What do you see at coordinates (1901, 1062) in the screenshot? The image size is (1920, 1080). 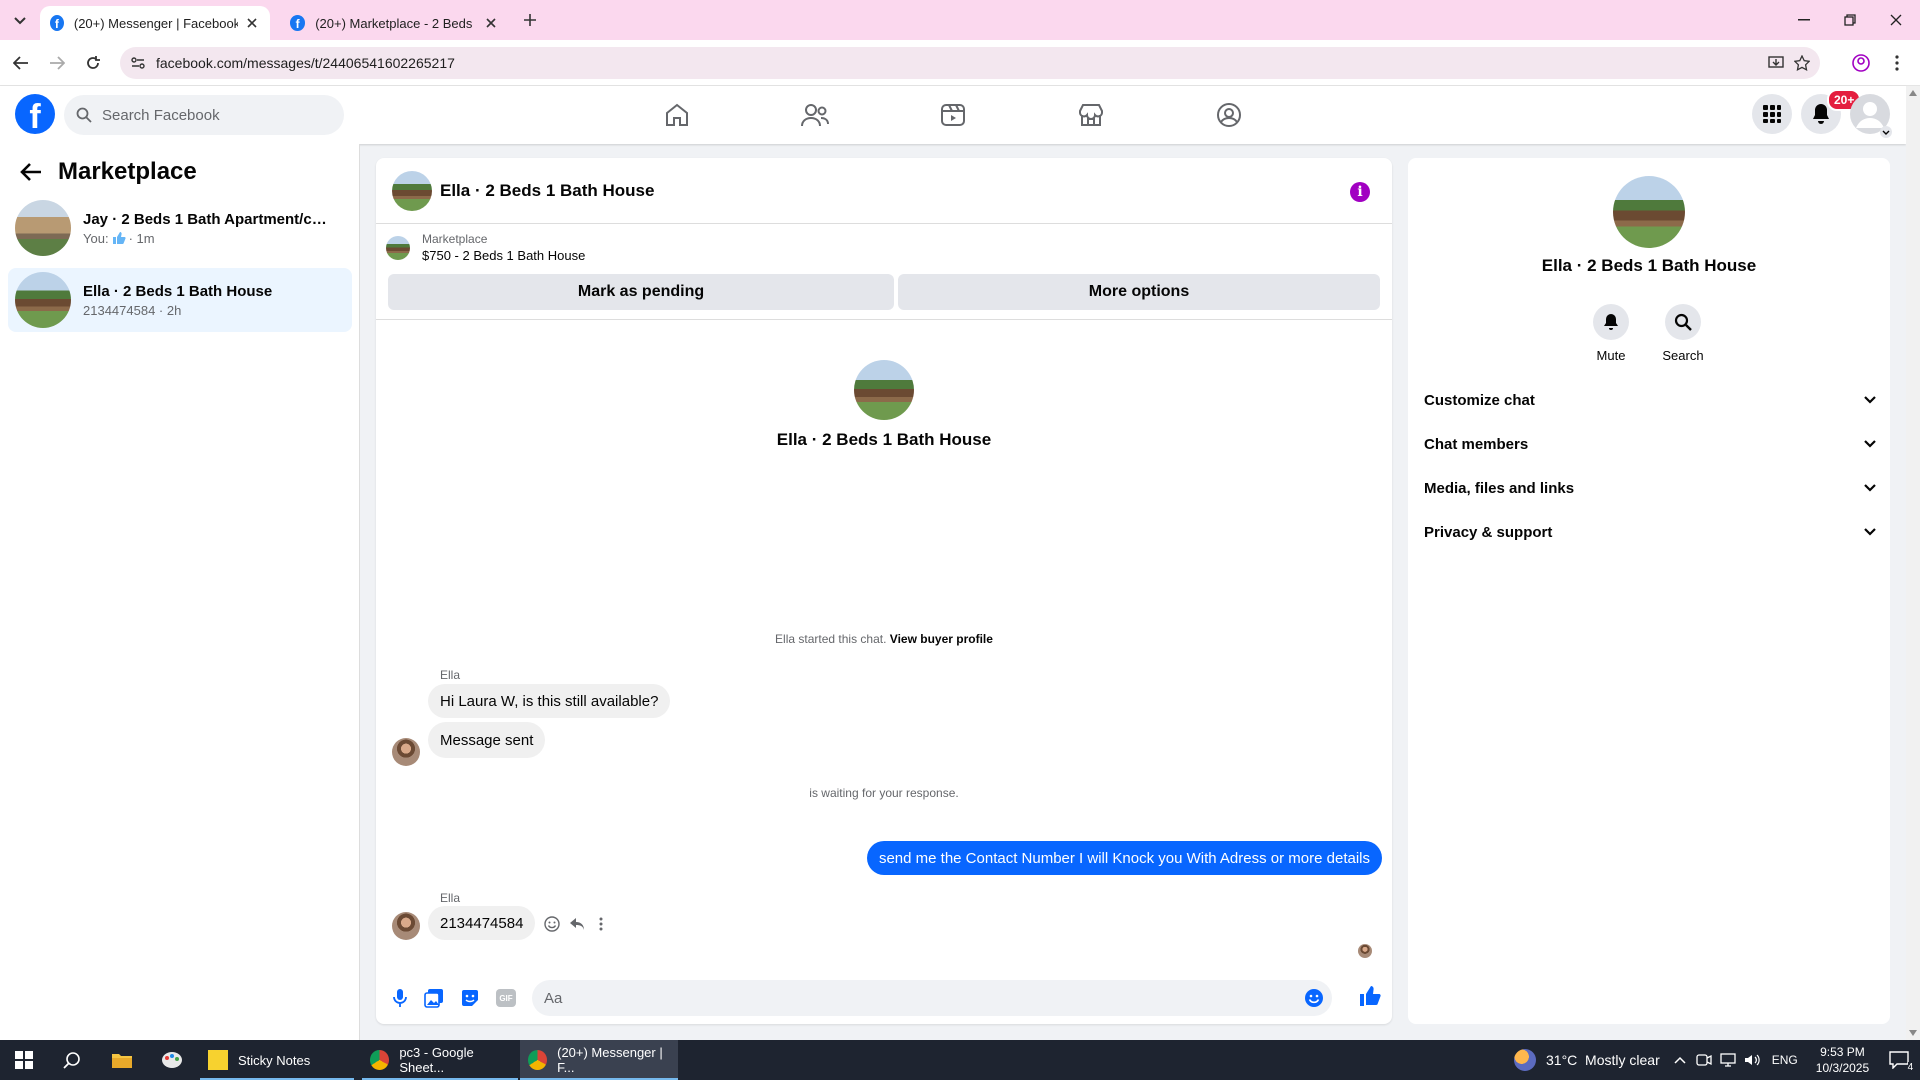 I see `notifications-icon: 4` at bounding box center [1901, 1062].